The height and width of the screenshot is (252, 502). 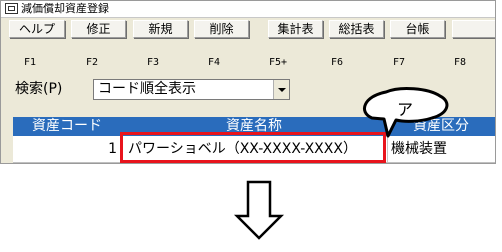 What do you see at coordinates (259, 210) in the screenshot?
I see `down-arrow-icon` at bounding box center [259, 210].